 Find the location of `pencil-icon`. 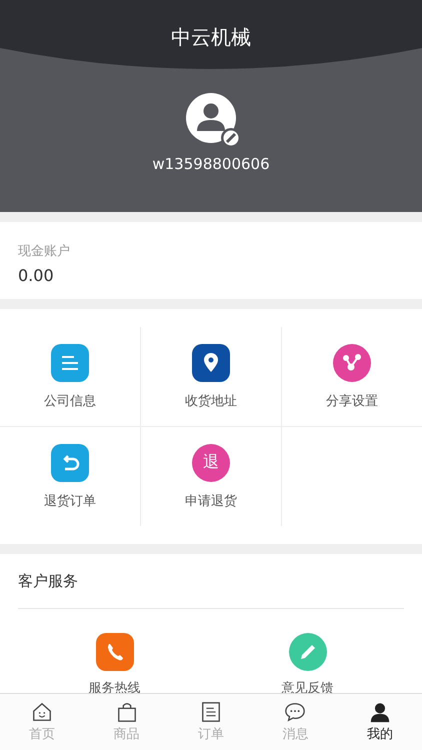

pencil-icon is located at coordinates (307, 652).